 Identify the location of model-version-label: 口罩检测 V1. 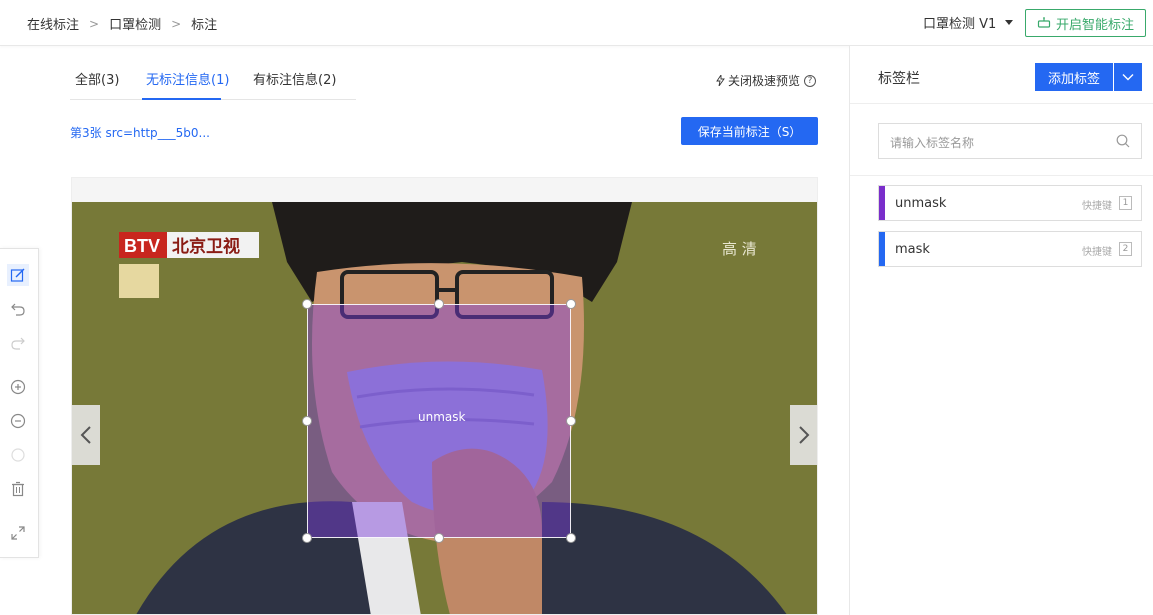
(960, 24).